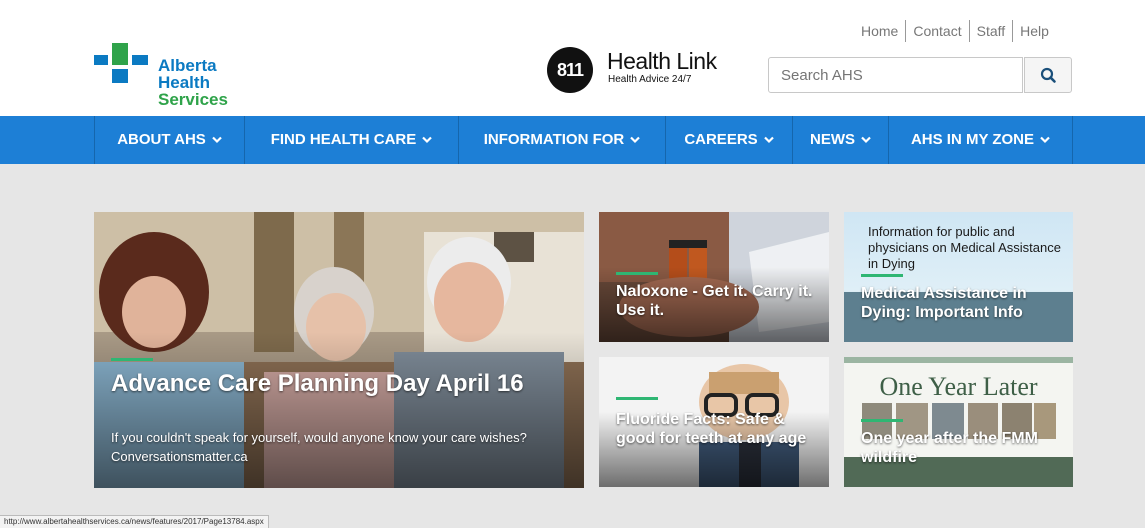 Image resolution: width=1145 pixels, height=528 pixels. What do you see at coordinates (714, 301) in the screenshot?
I see `tile-title: Naloxone - Get it. Carry it. Use it.` at bounding box center [714, 301].